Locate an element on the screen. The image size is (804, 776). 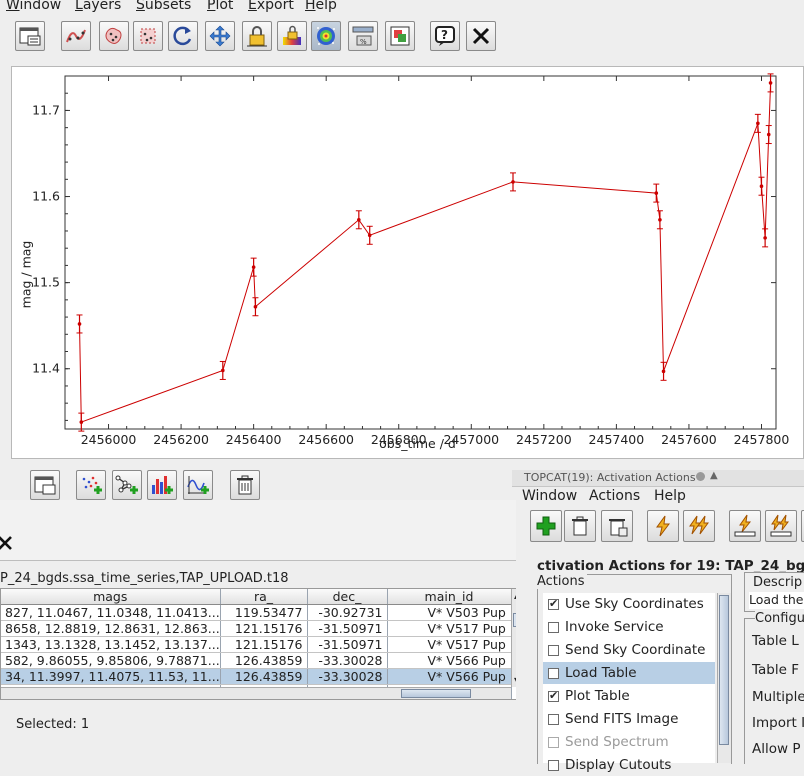
y-tick-label: 11.6 is located at coordinates (46, 196).